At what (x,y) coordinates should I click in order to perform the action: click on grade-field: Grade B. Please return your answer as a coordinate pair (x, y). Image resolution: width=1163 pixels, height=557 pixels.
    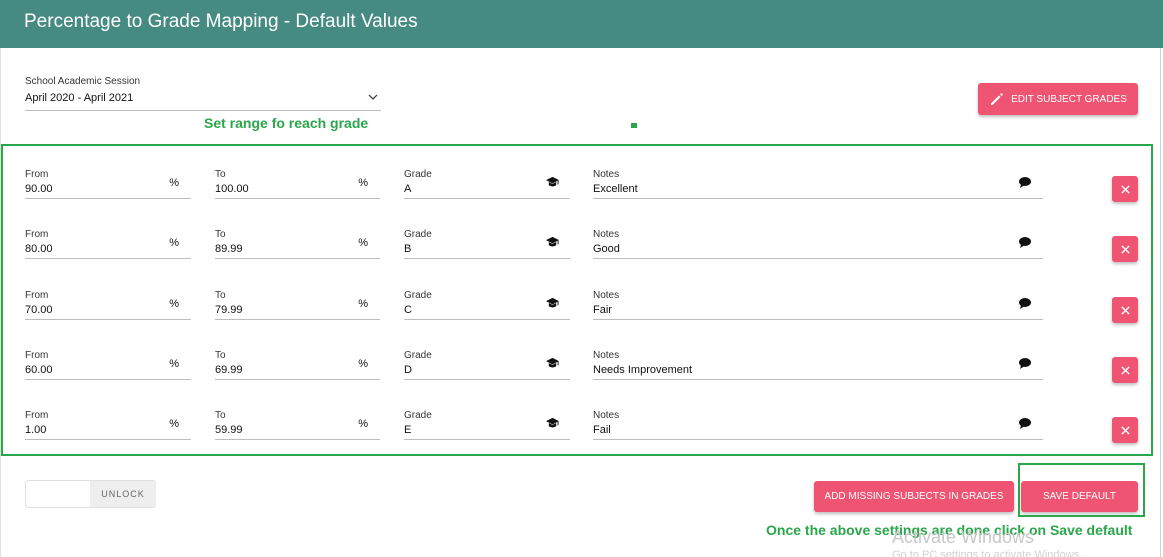
    Looking at the image, I should click on (487, 244).